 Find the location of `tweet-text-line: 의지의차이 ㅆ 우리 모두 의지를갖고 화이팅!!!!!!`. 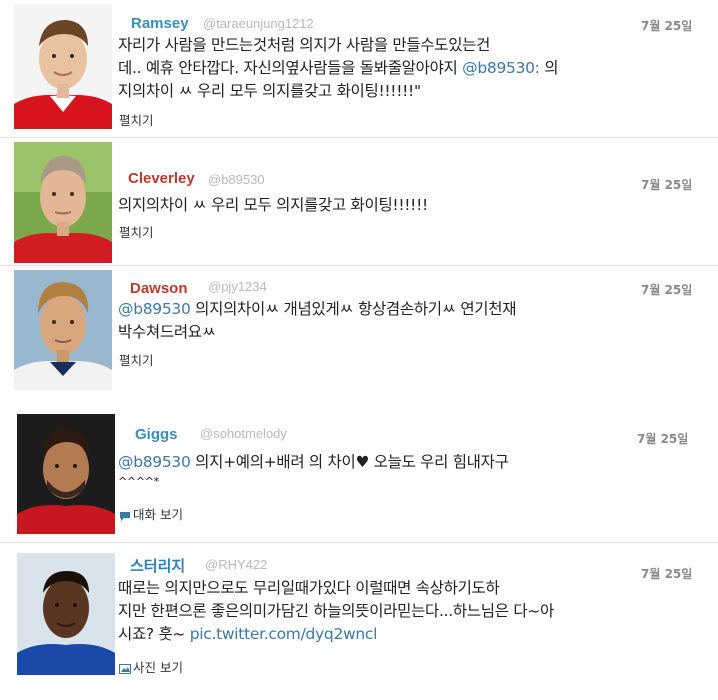

tweet-text-line: 의지의차이 ㅆ 우리 모두 의지를갖고 화이팅!!!!!! is located at coordinates (273, 205).